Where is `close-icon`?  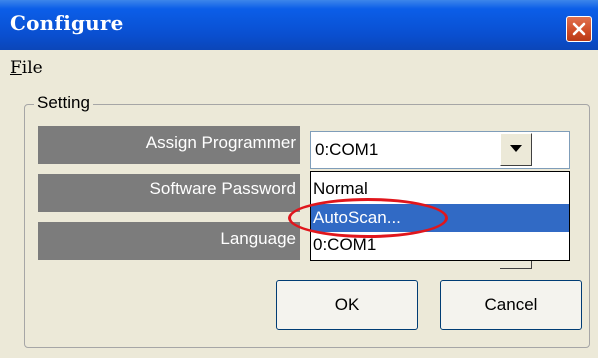 close-icon is located at coordinates (579, 29).